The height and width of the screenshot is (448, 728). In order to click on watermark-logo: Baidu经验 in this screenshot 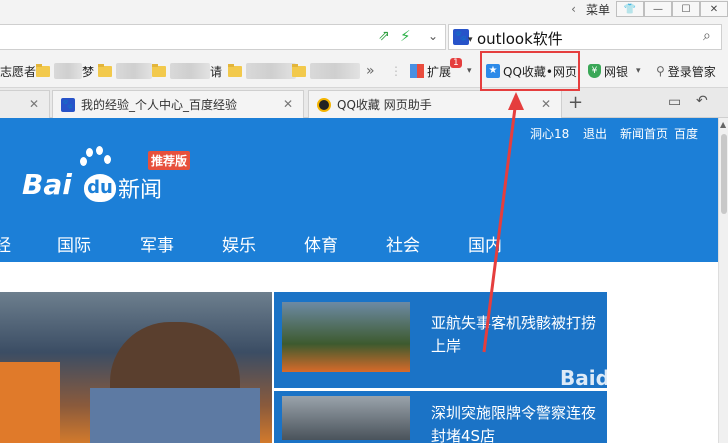, I will do `click(612, 378)`.